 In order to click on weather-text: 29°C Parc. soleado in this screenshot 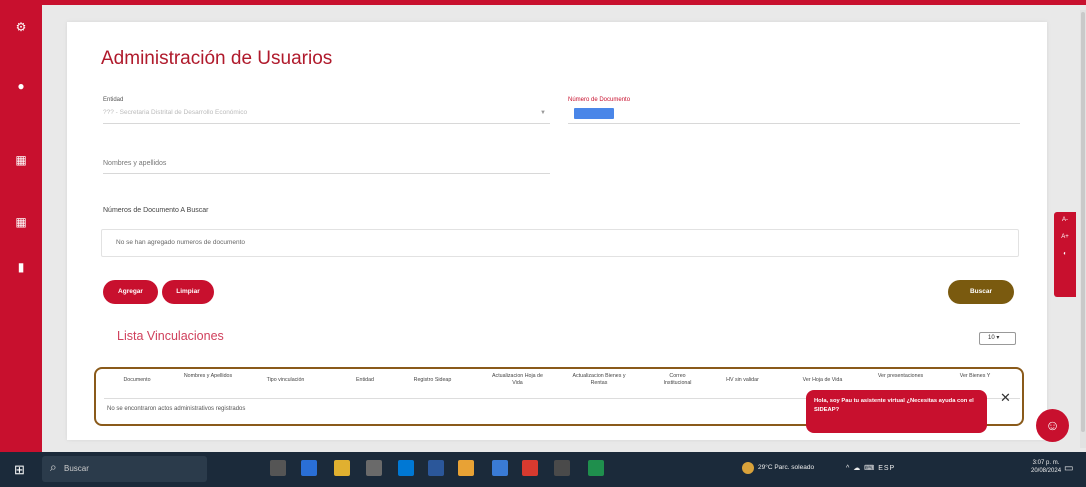, I will do `click(786, 467)`.